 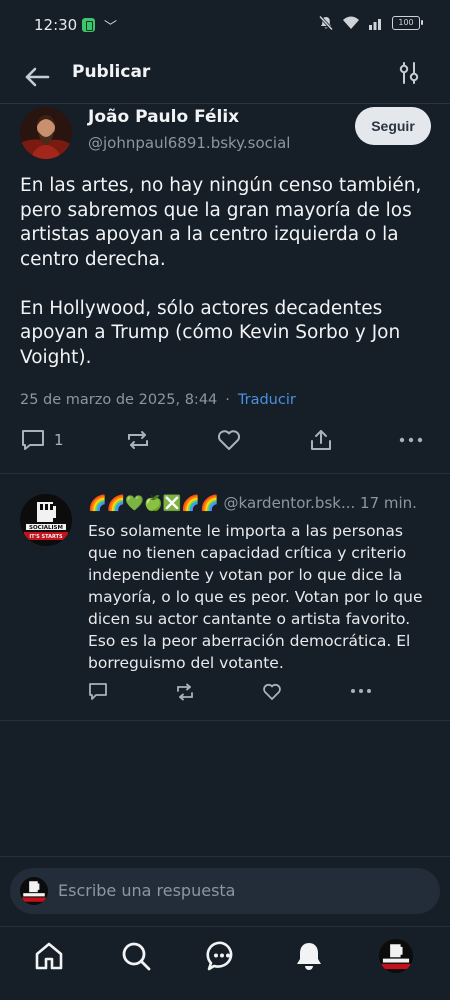 I want to click on like-button, so click(x=229, y=440).